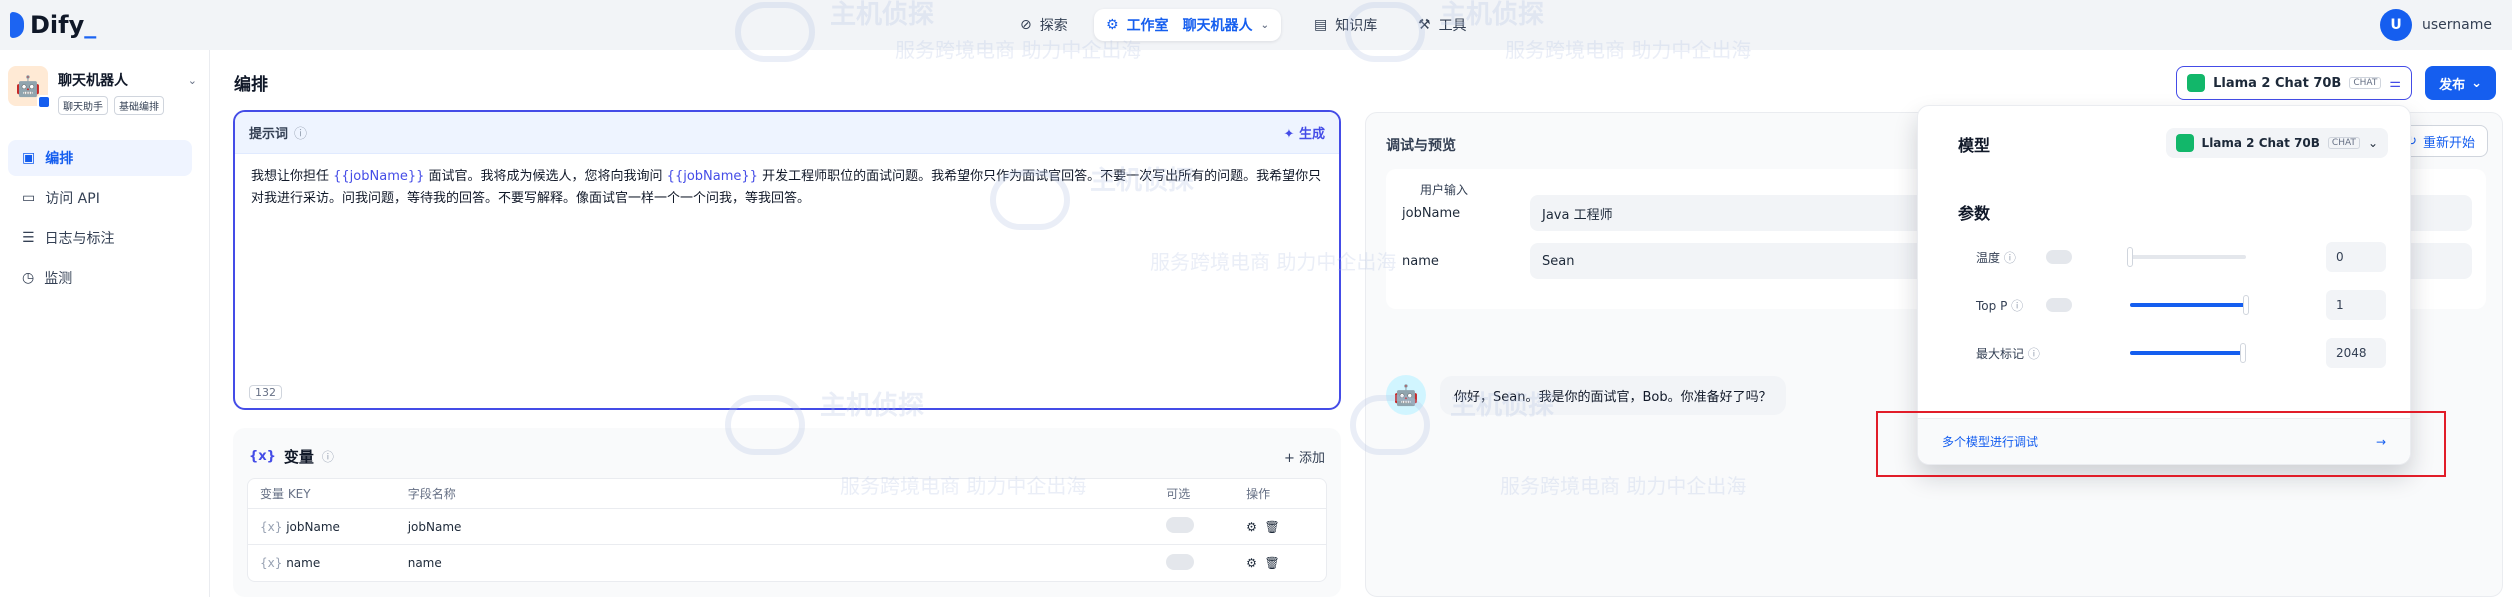 The height and width of the screenshot is (597, 2512). What do you see at coordinates (1112, 25) in the screenshot?
I see `studio-icon: ⚙` at bounding box center [1112, 25].